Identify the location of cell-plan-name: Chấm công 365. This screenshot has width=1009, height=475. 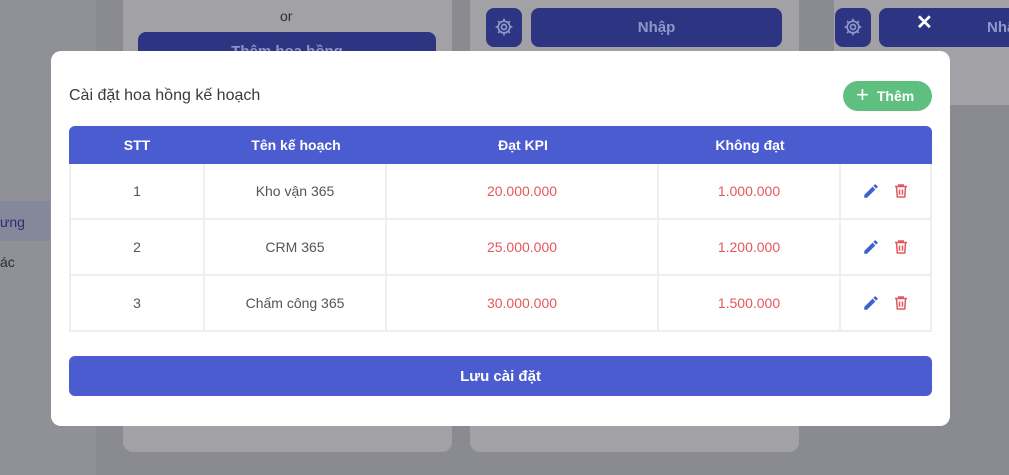
(296, 304).